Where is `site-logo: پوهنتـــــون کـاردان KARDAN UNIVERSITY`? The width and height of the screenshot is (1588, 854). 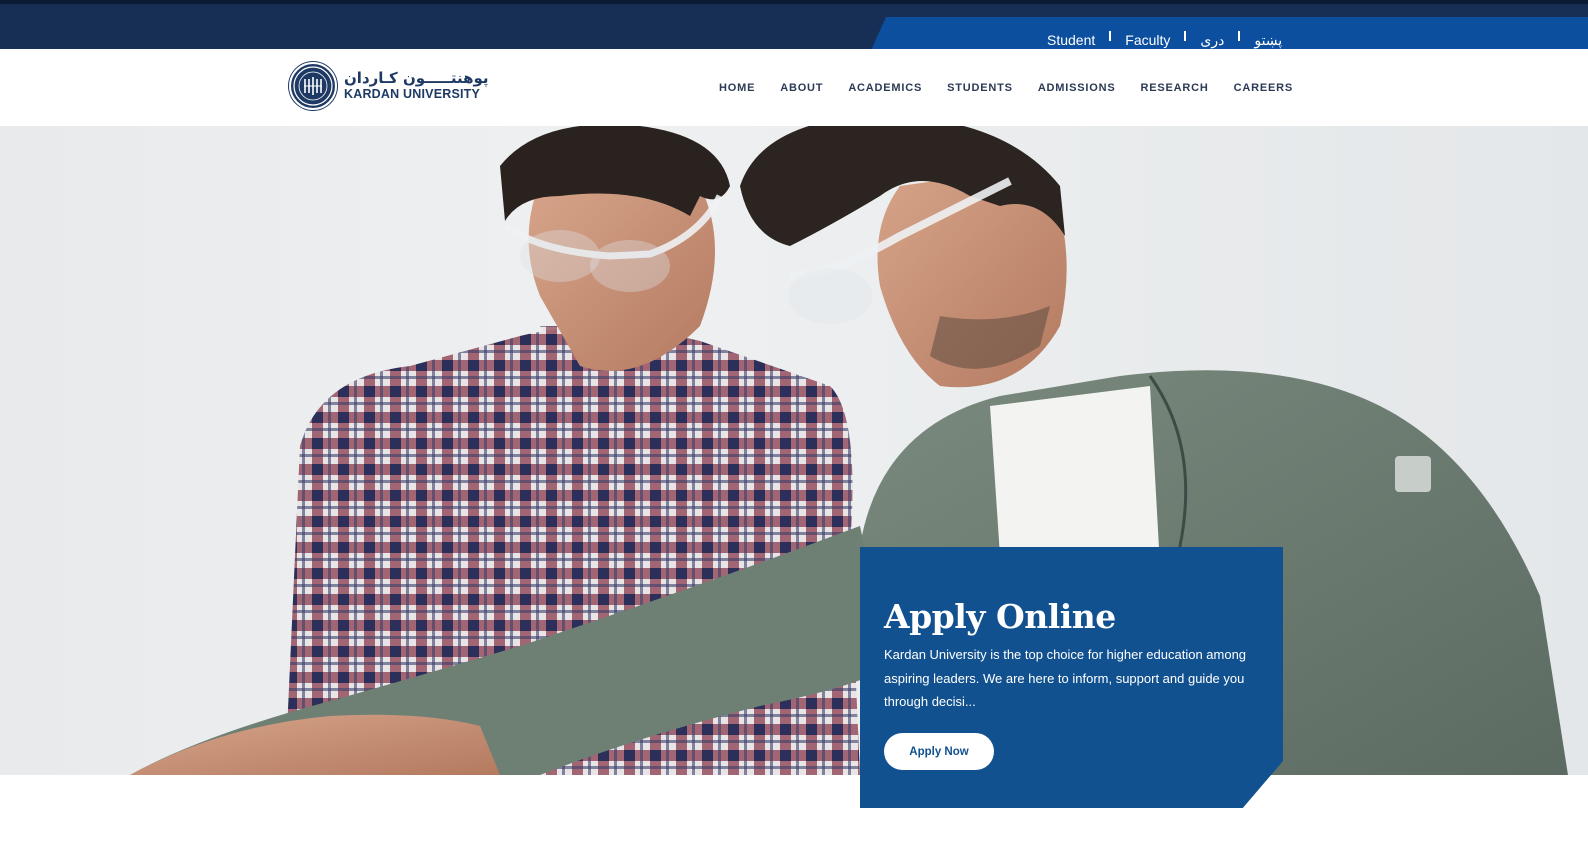
site-logo: پوهنتـــــون کـاردان KARDAN UNIVERSITY is located at coordinates (389, 86).